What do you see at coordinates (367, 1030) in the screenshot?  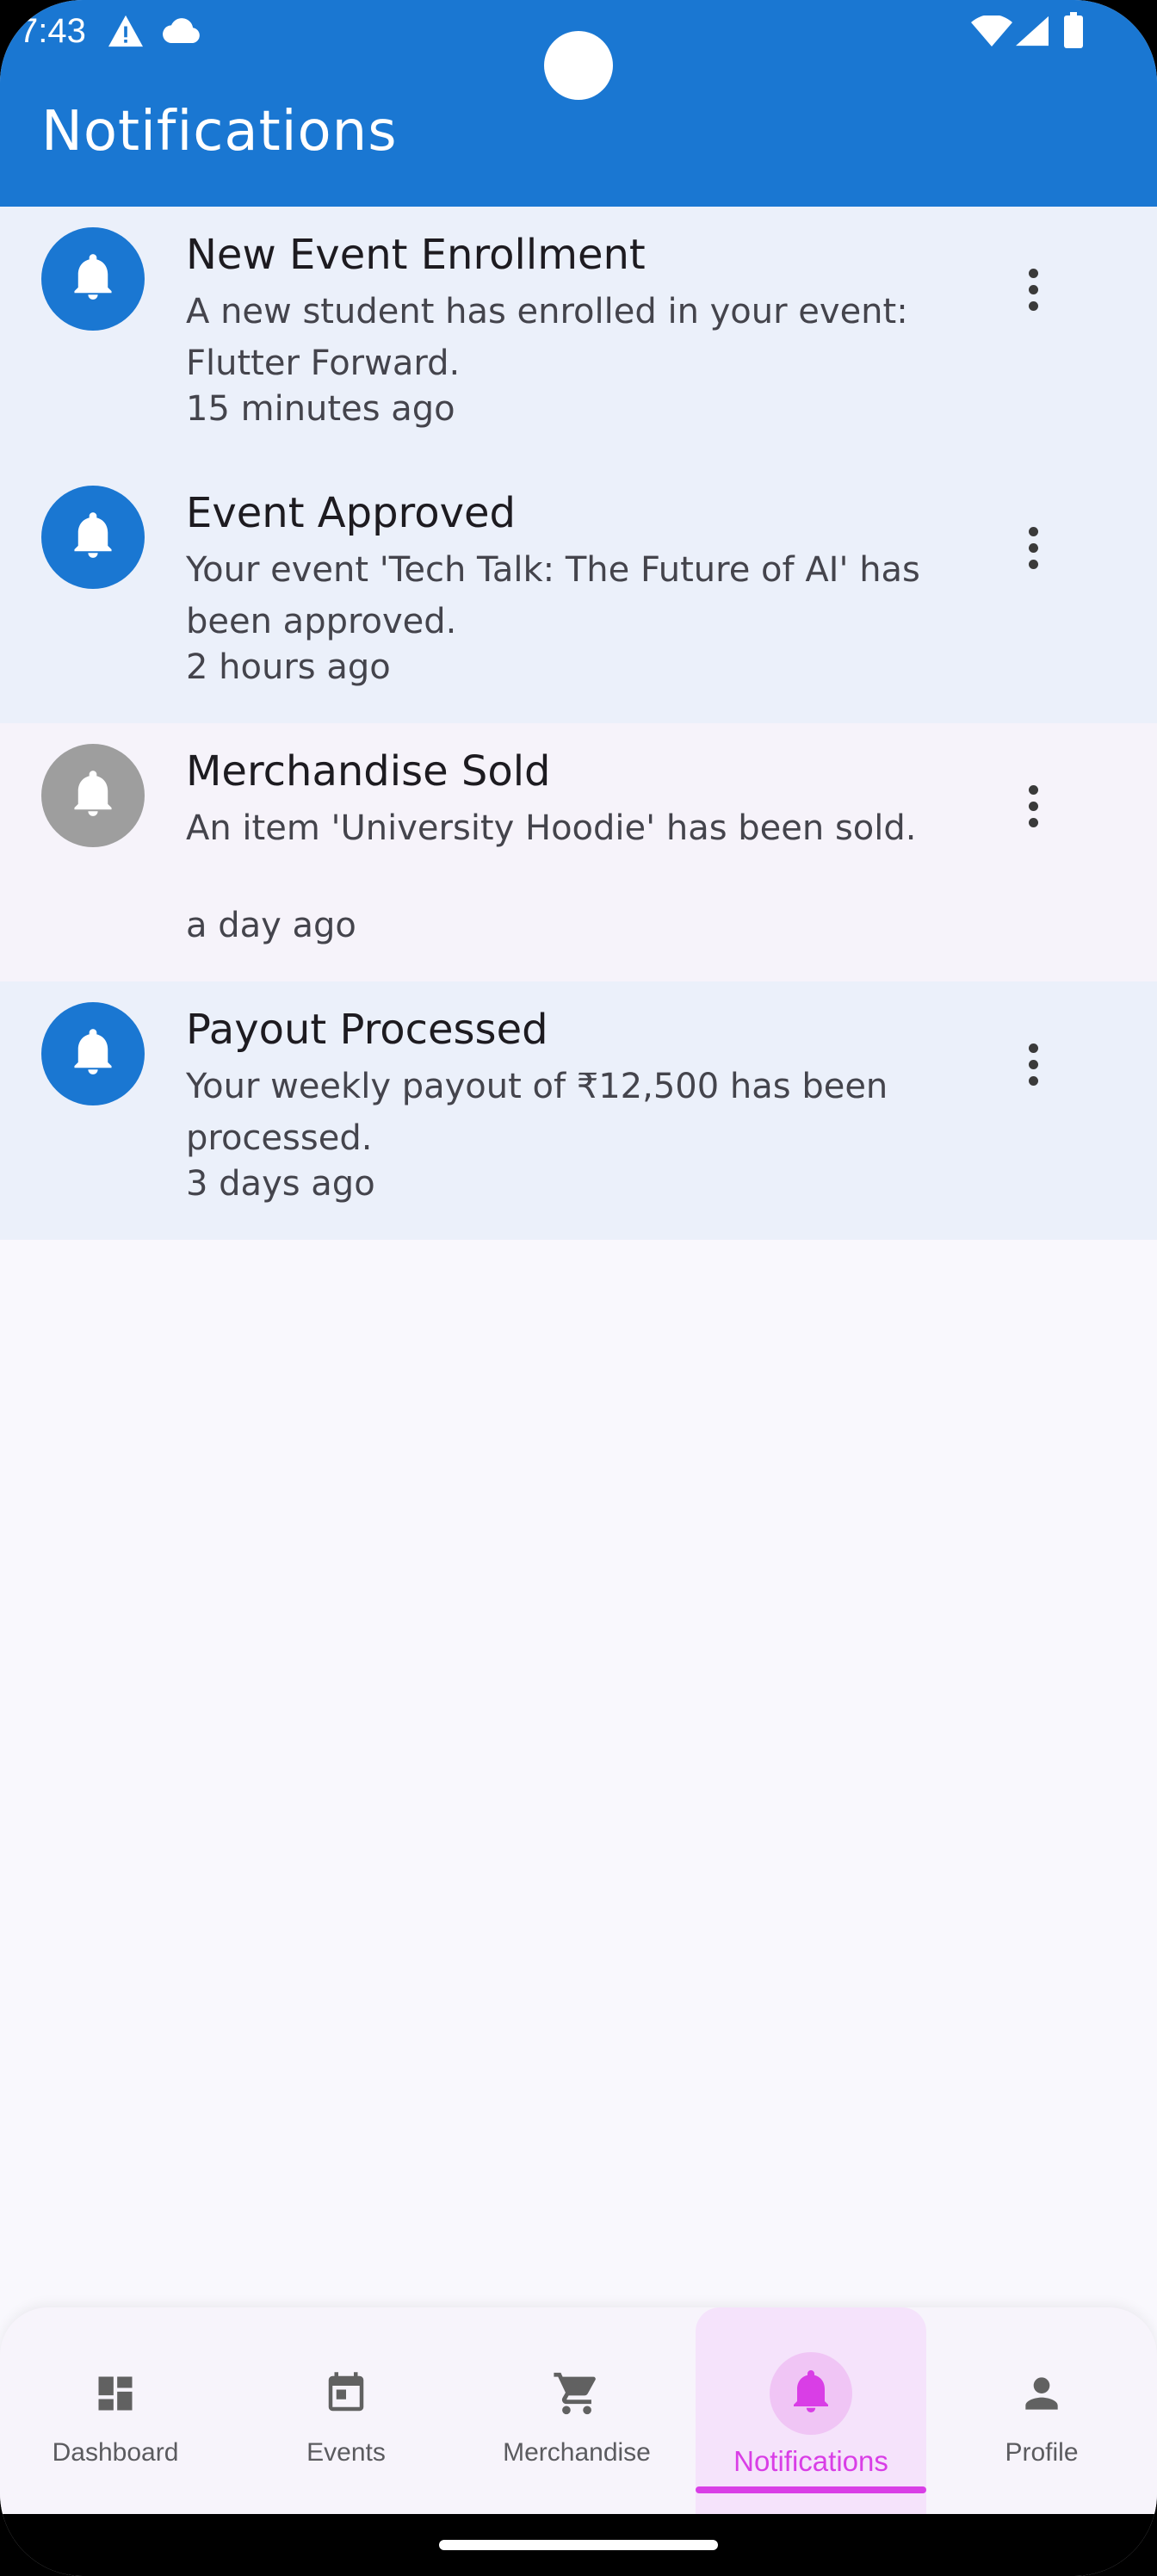 I see `notification-title: Payout Processed` at bounding box center [367, 1030].